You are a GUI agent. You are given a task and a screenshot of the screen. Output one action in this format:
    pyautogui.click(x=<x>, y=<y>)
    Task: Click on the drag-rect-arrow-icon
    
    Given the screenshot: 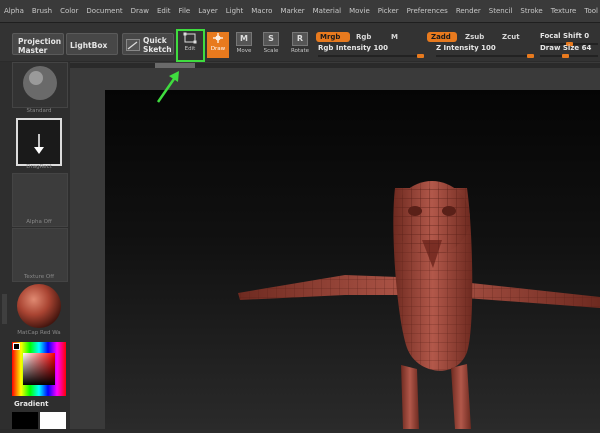 What is the action you would take?
    pyautogui.click(x=39, y=144)
    